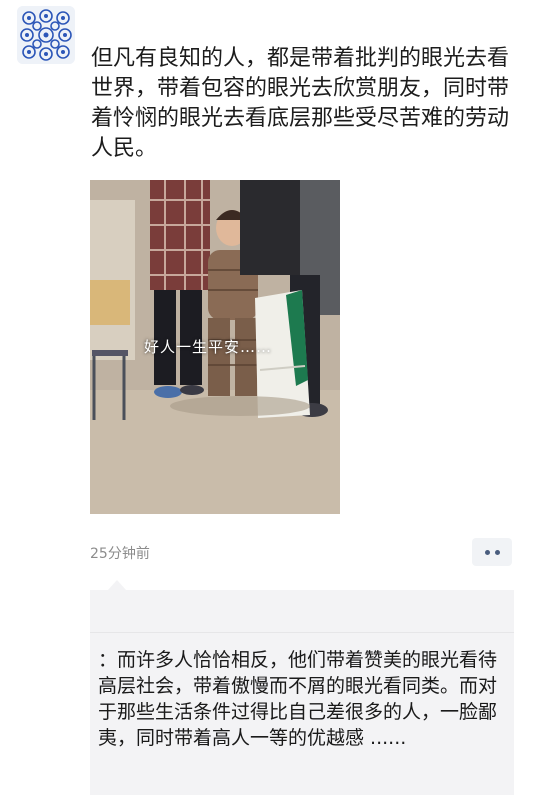  What do you see at coordinates (302, 632) in the screenshot?
I see `divider` at bounding box center [302, 632].